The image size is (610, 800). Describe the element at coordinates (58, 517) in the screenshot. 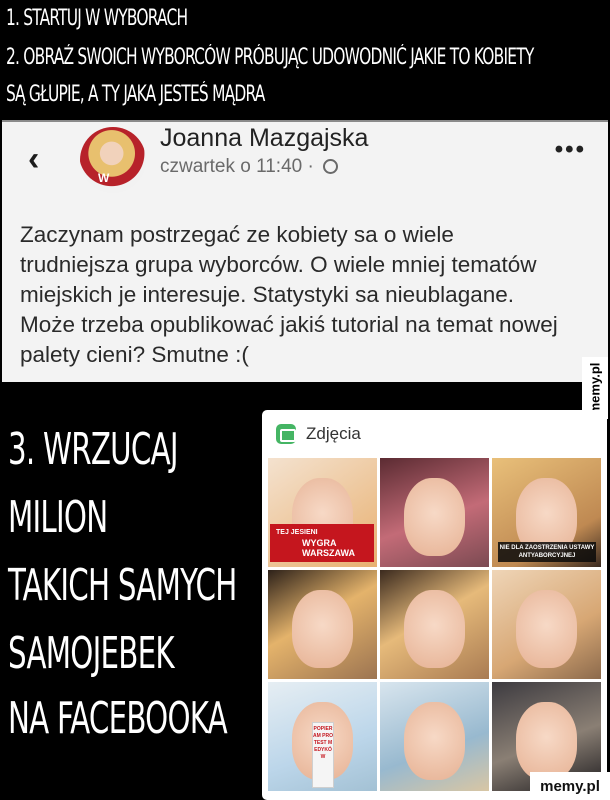

I see `caption-step-3-line-2: MILION` at that location.